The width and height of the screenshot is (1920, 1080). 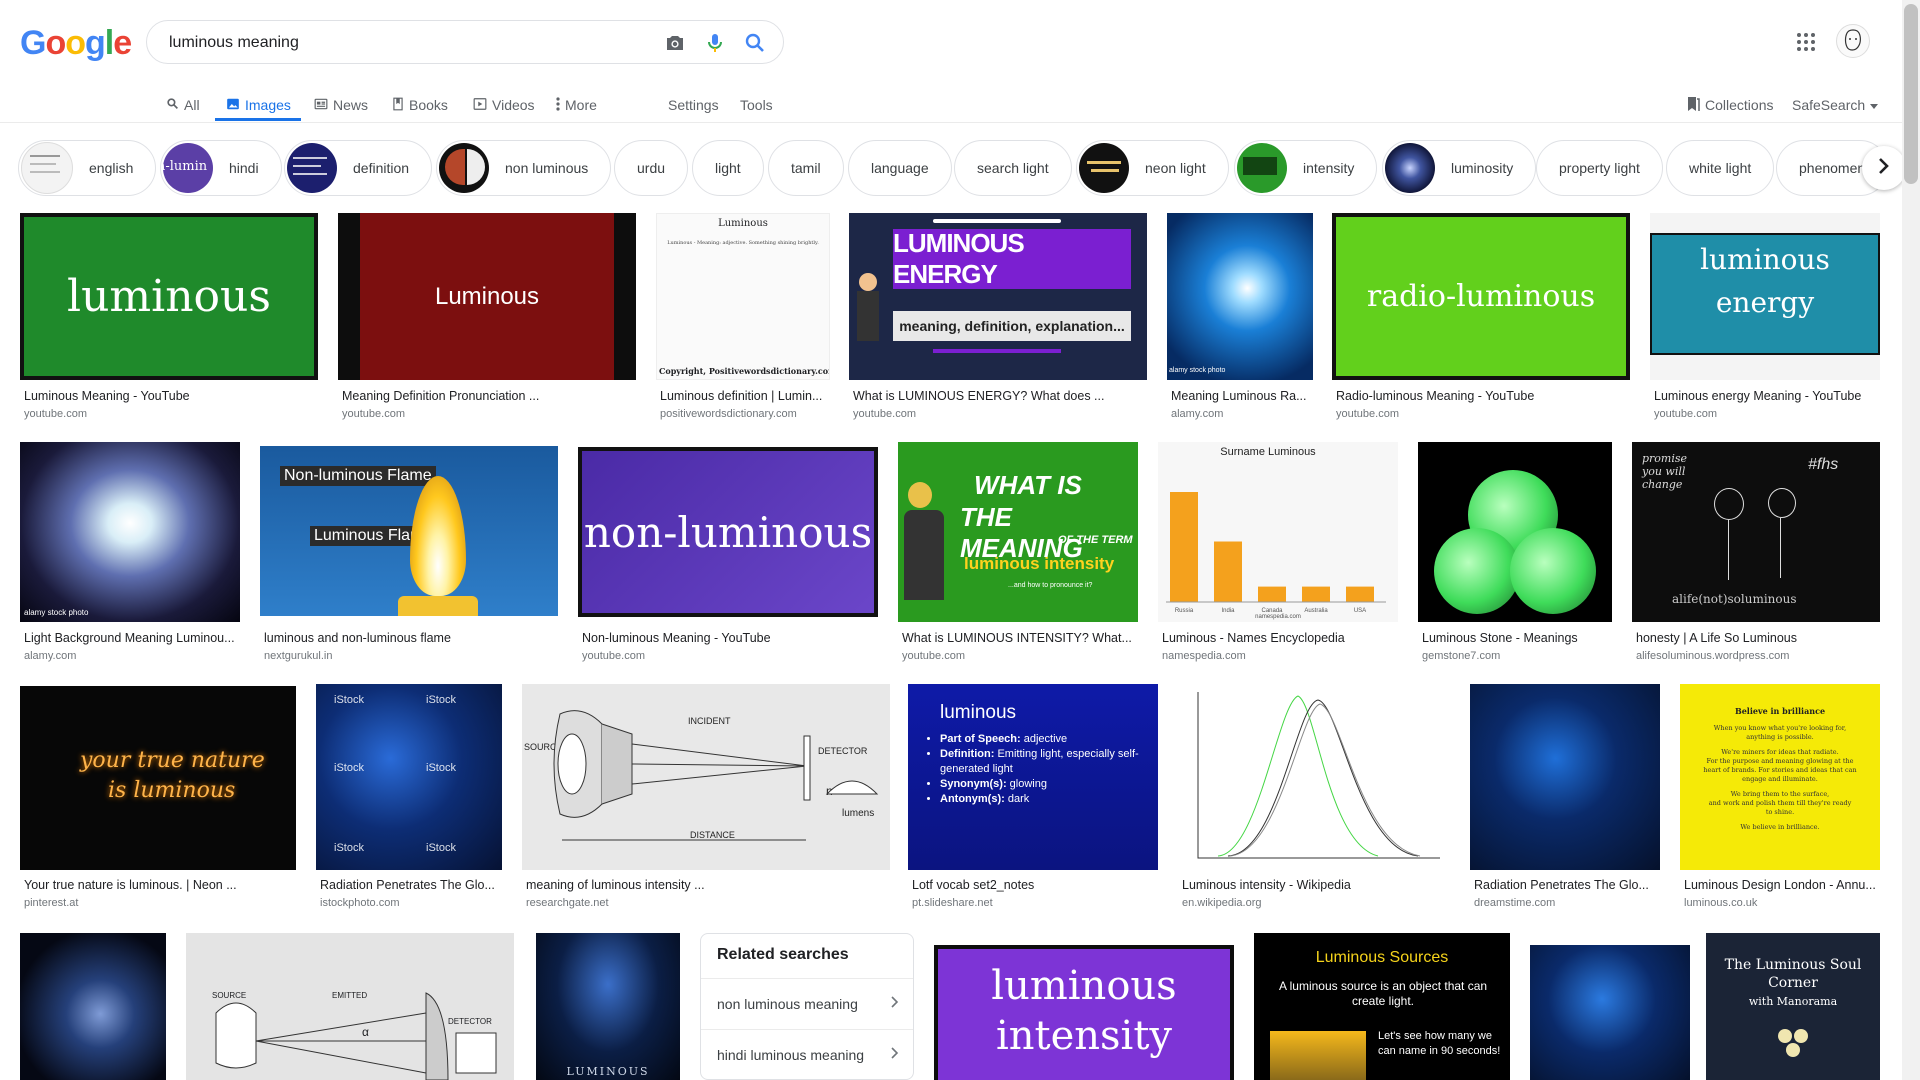 What do you see at coordinates (567, 903) in the screenshot?
I see `result-source: researchgate.net` at bounding box center [567, 903].